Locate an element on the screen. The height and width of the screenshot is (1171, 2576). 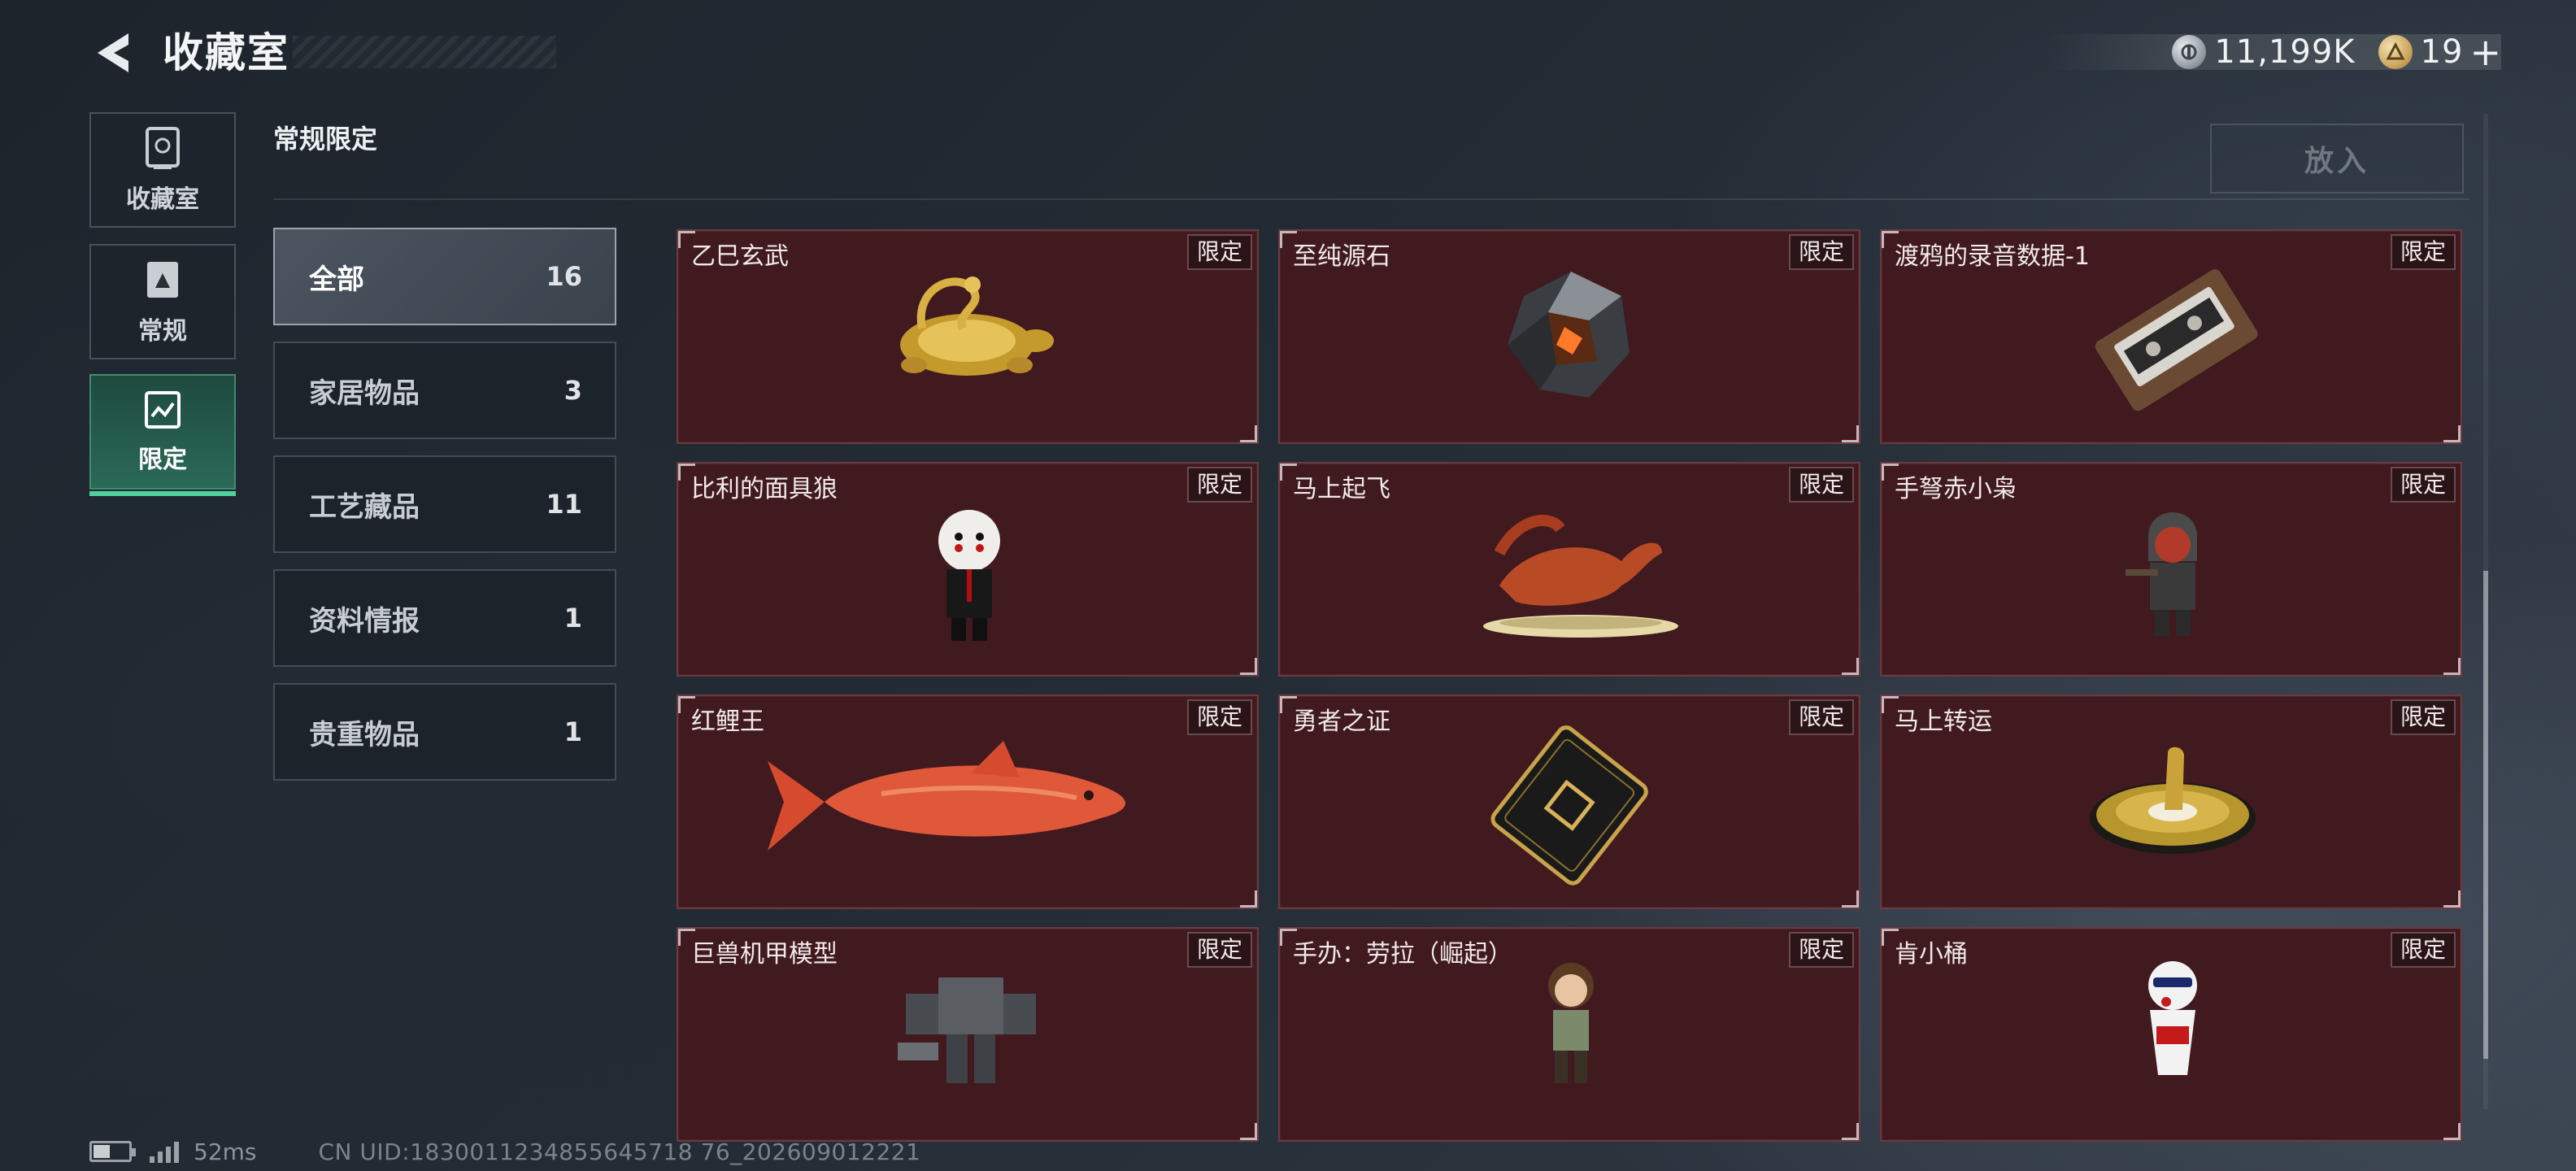
item-name: 肯小桶 is located at coordinates (1932, 954).